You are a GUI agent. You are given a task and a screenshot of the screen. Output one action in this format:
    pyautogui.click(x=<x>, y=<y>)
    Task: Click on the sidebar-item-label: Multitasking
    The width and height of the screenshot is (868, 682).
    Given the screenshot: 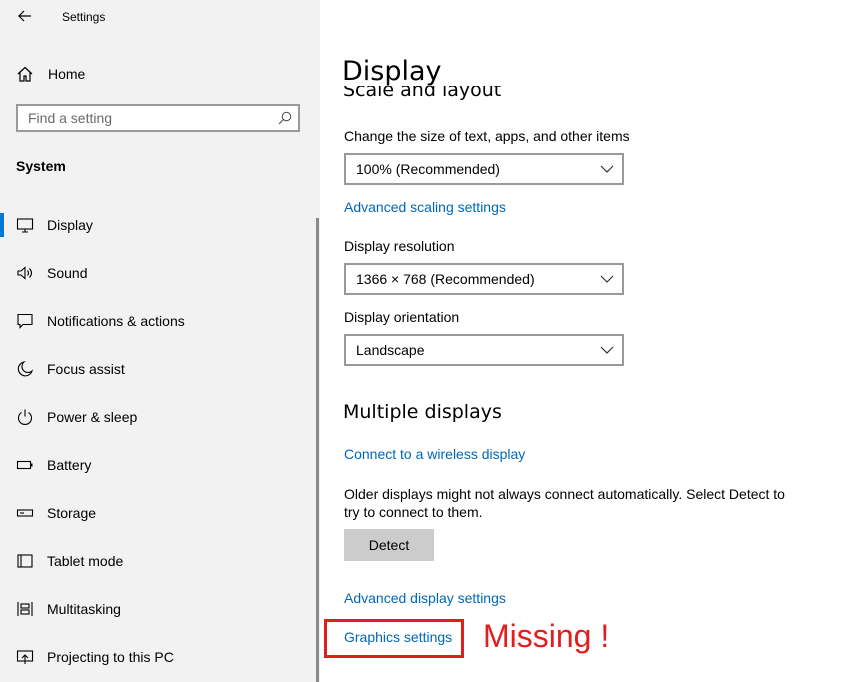 What is the action you would take?
    pyautogui.click(x=84, y=609)
    